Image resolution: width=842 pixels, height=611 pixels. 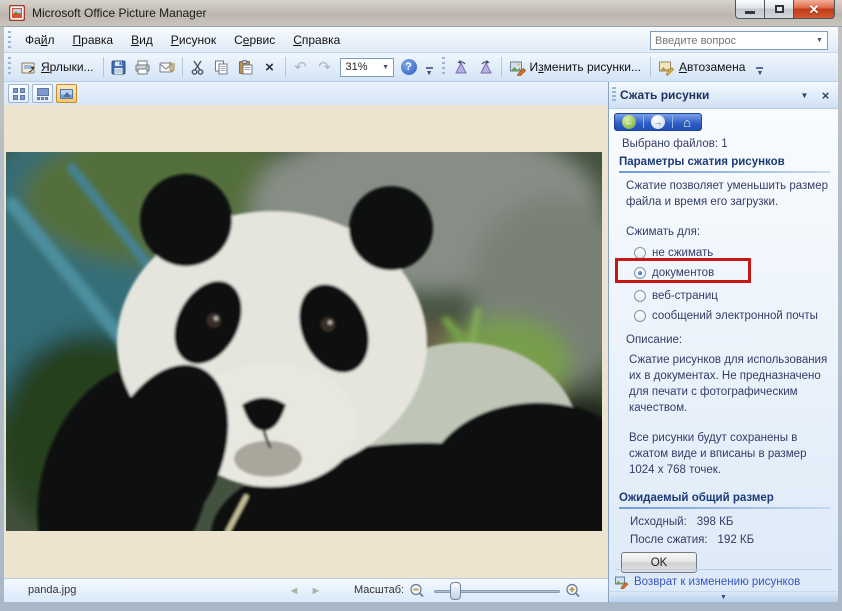 I want to click on save-icon, so click(x=118, y=67).